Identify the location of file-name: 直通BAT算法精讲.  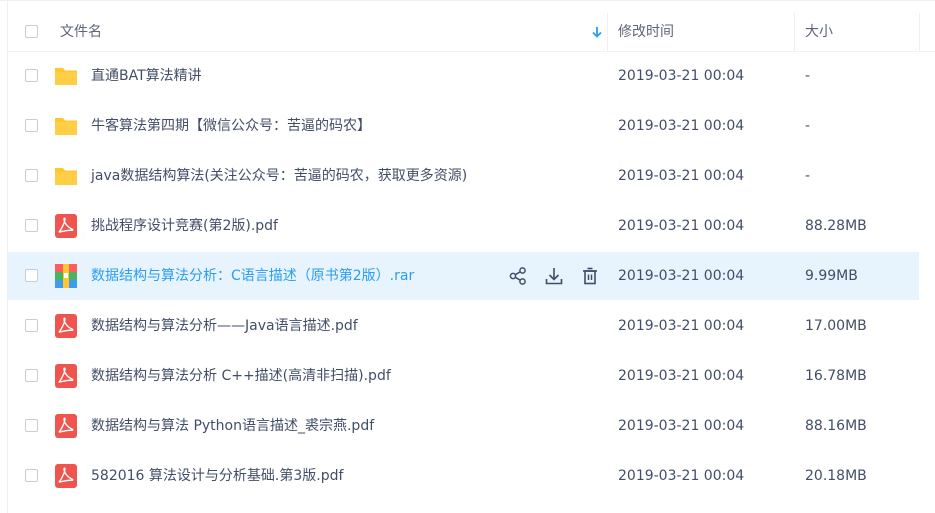
(146, 76).